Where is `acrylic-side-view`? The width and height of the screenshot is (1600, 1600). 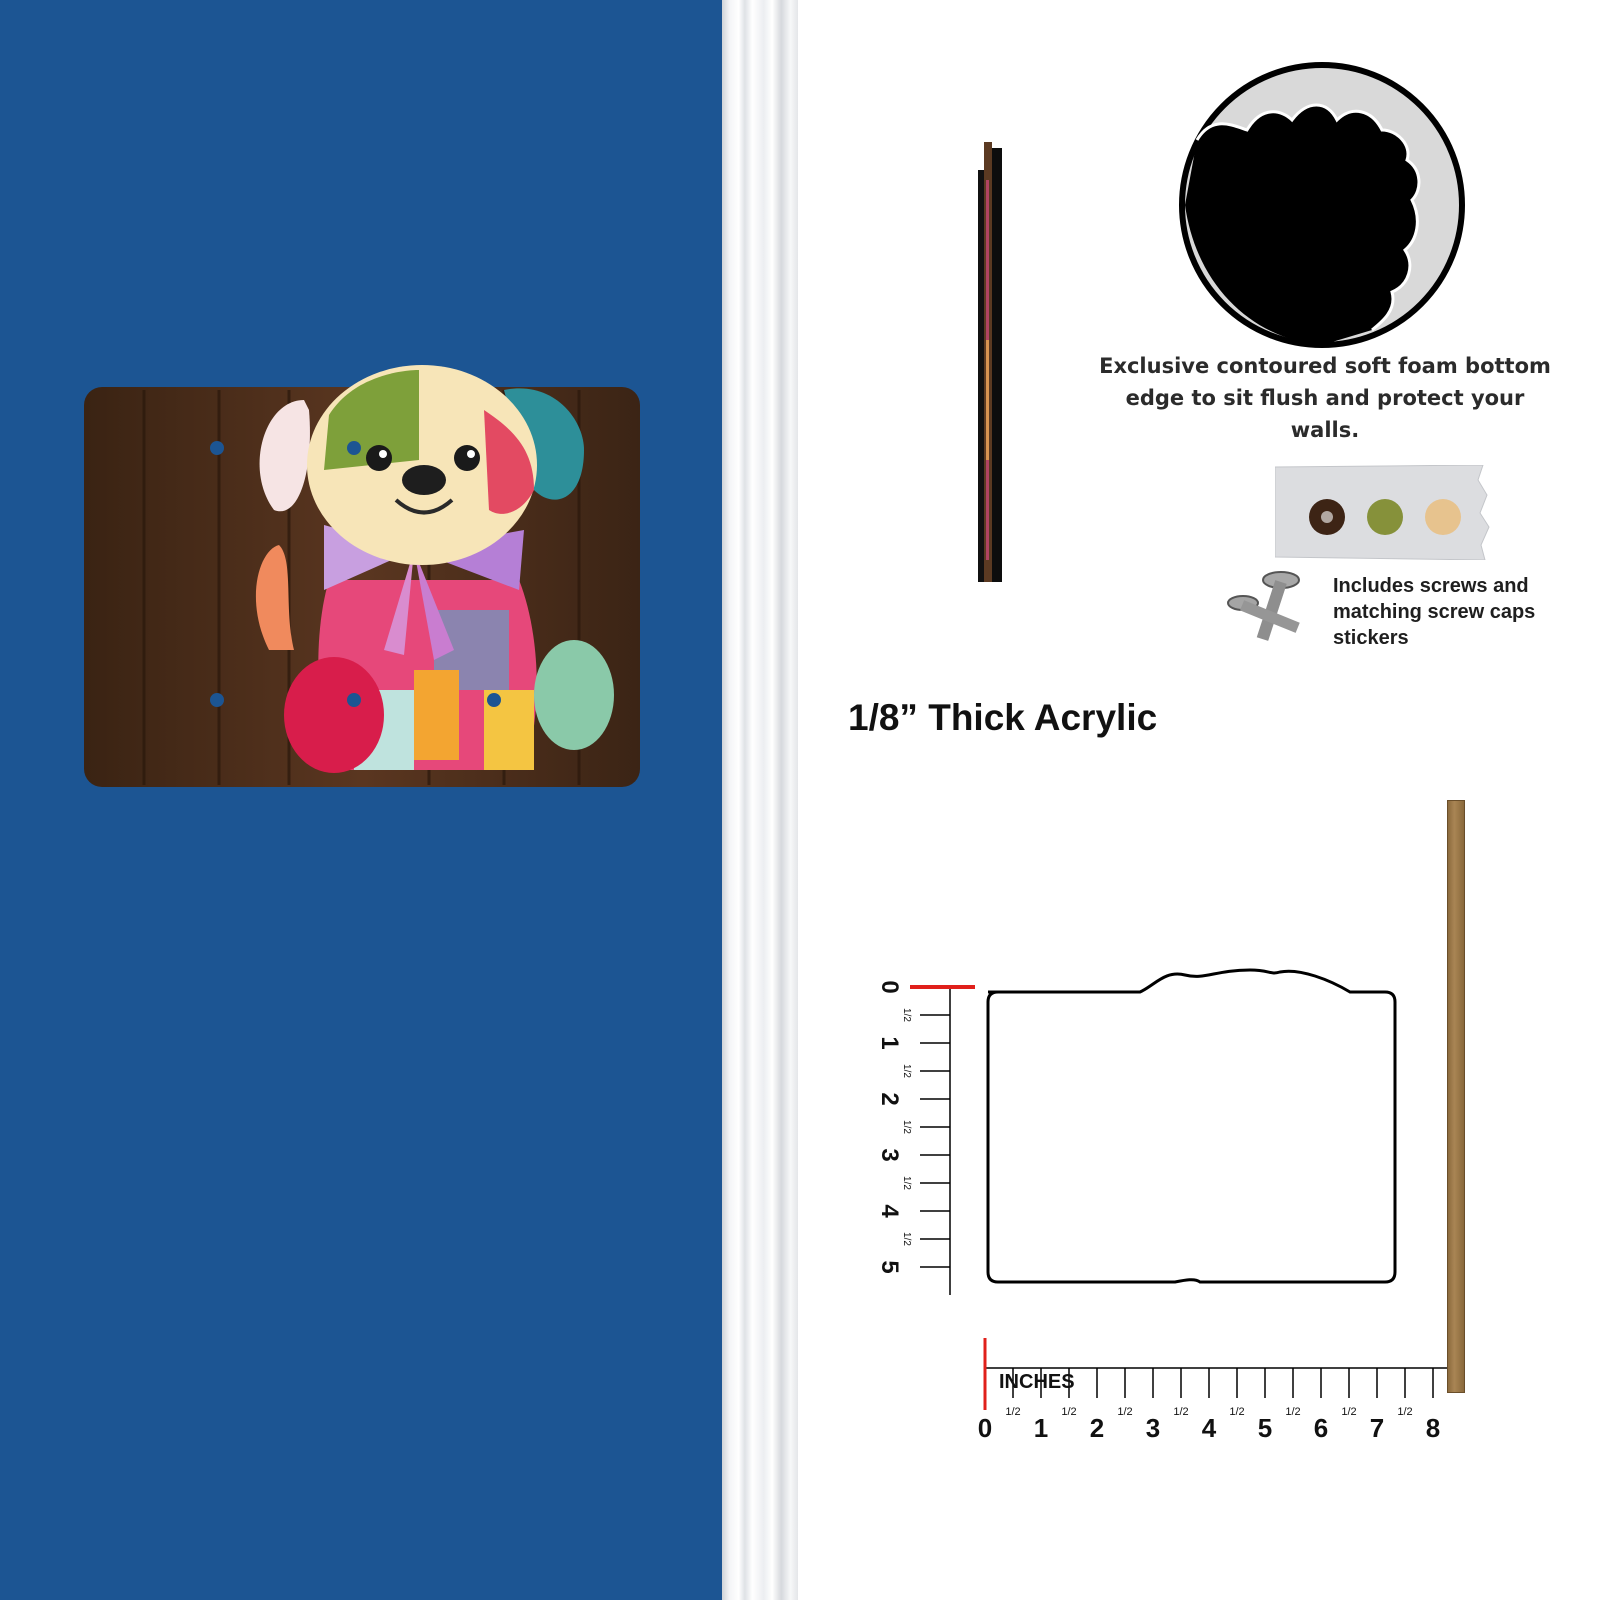
acrylic-side-view is located at coordinates (990, 362).